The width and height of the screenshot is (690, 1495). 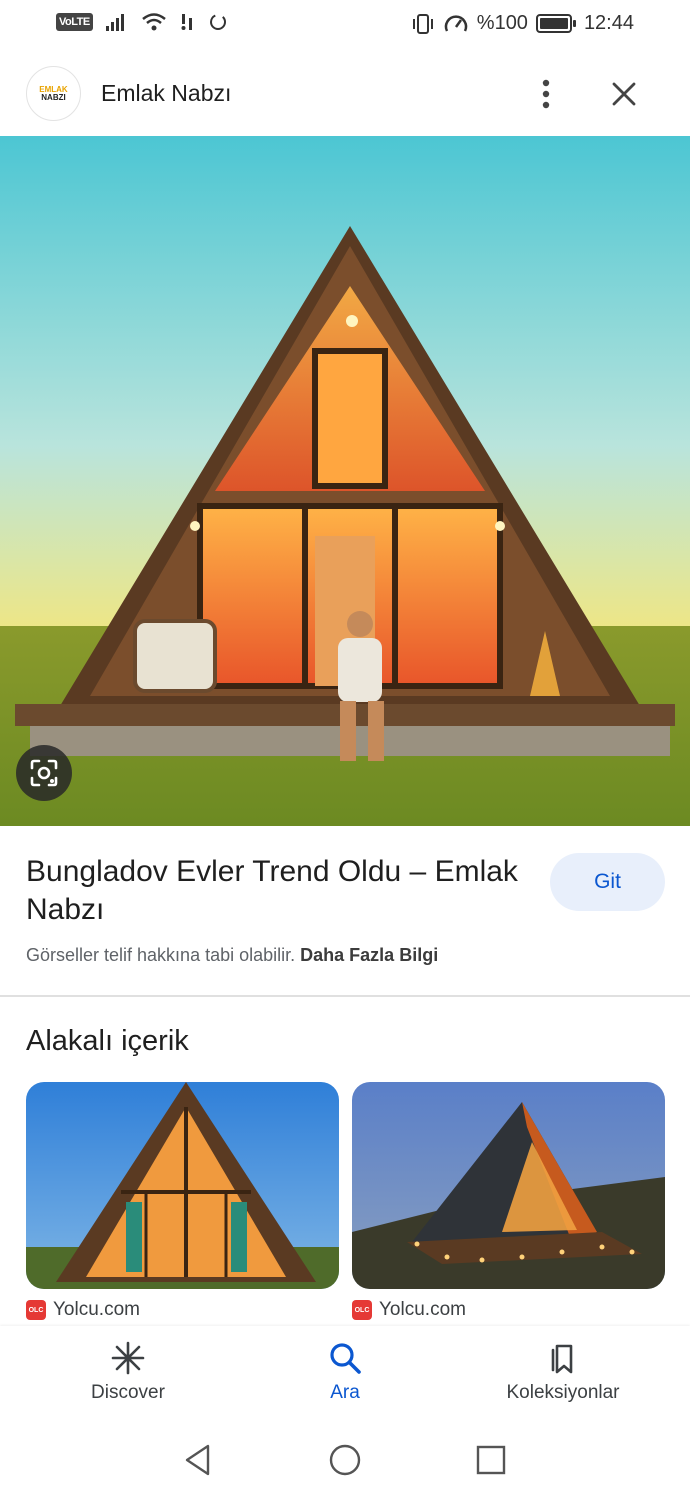 I want to click on more-options-button, so click(x=546, y=94).